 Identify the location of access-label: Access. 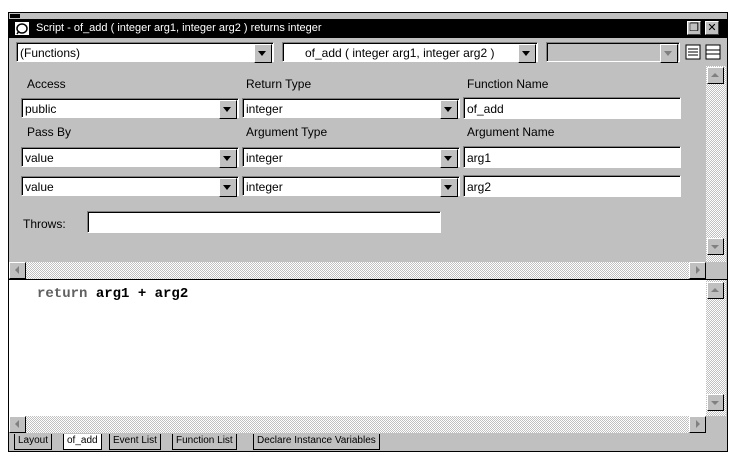
(46, 84).